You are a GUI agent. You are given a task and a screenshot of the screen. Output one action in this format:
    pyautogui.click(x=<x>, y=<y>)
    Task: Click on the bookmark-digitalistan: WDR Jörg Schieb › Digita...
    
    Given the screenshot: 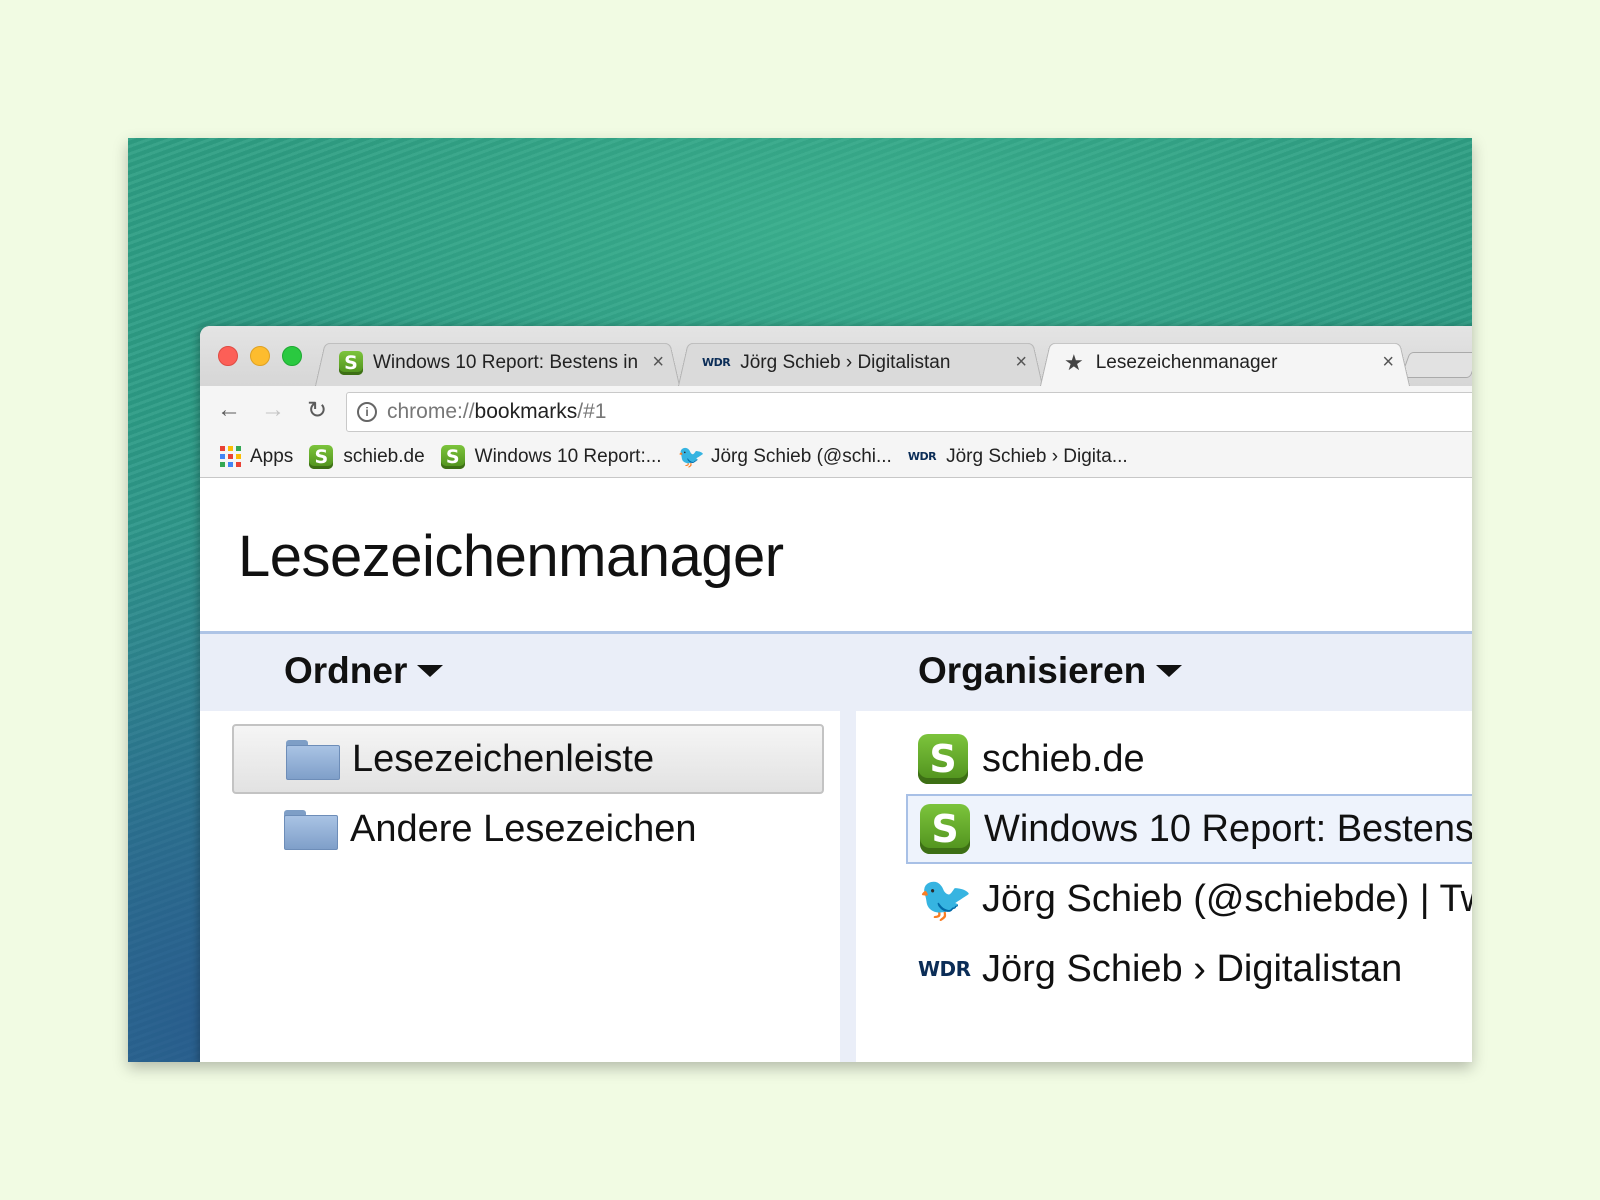 What is the action you would take?
    pyautogui.click(x=1018, y=457)
    